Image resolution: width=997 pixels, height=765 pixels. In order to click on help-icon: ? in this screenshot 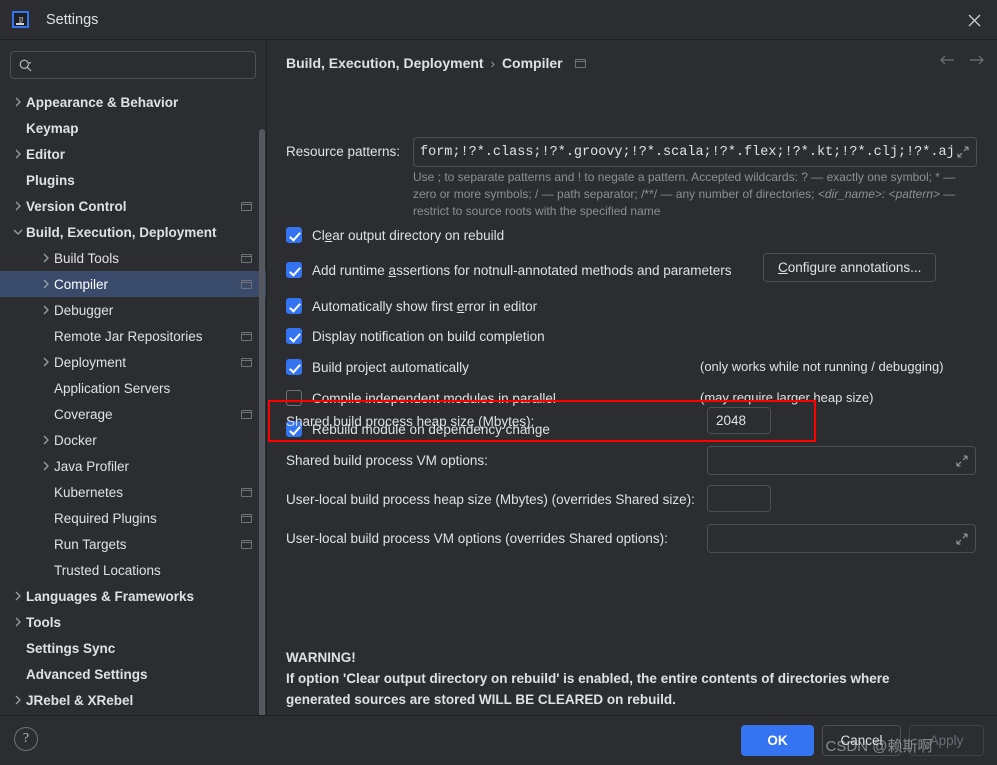, I will do `click(26, 739)`.